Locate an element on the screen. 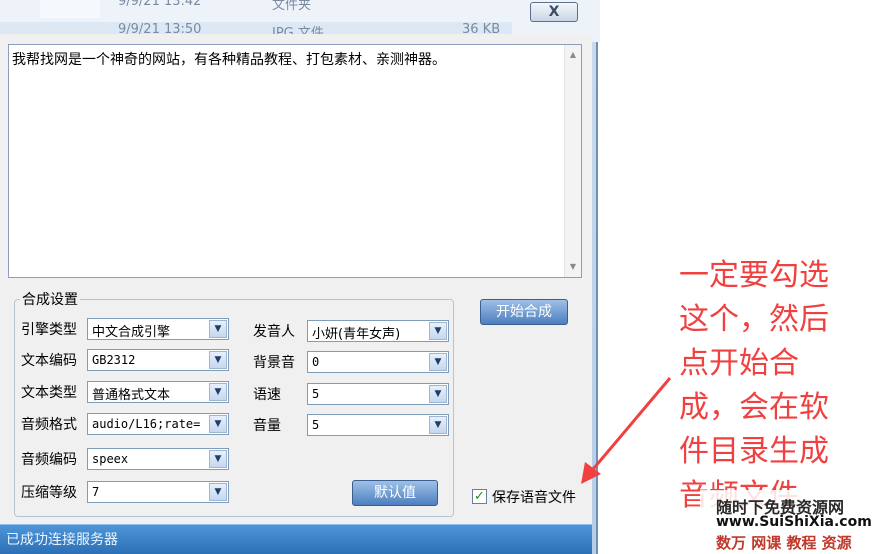 This screenshot has height=554, width=873. compression-level-value: 7 is located at coordinates (96, 492).